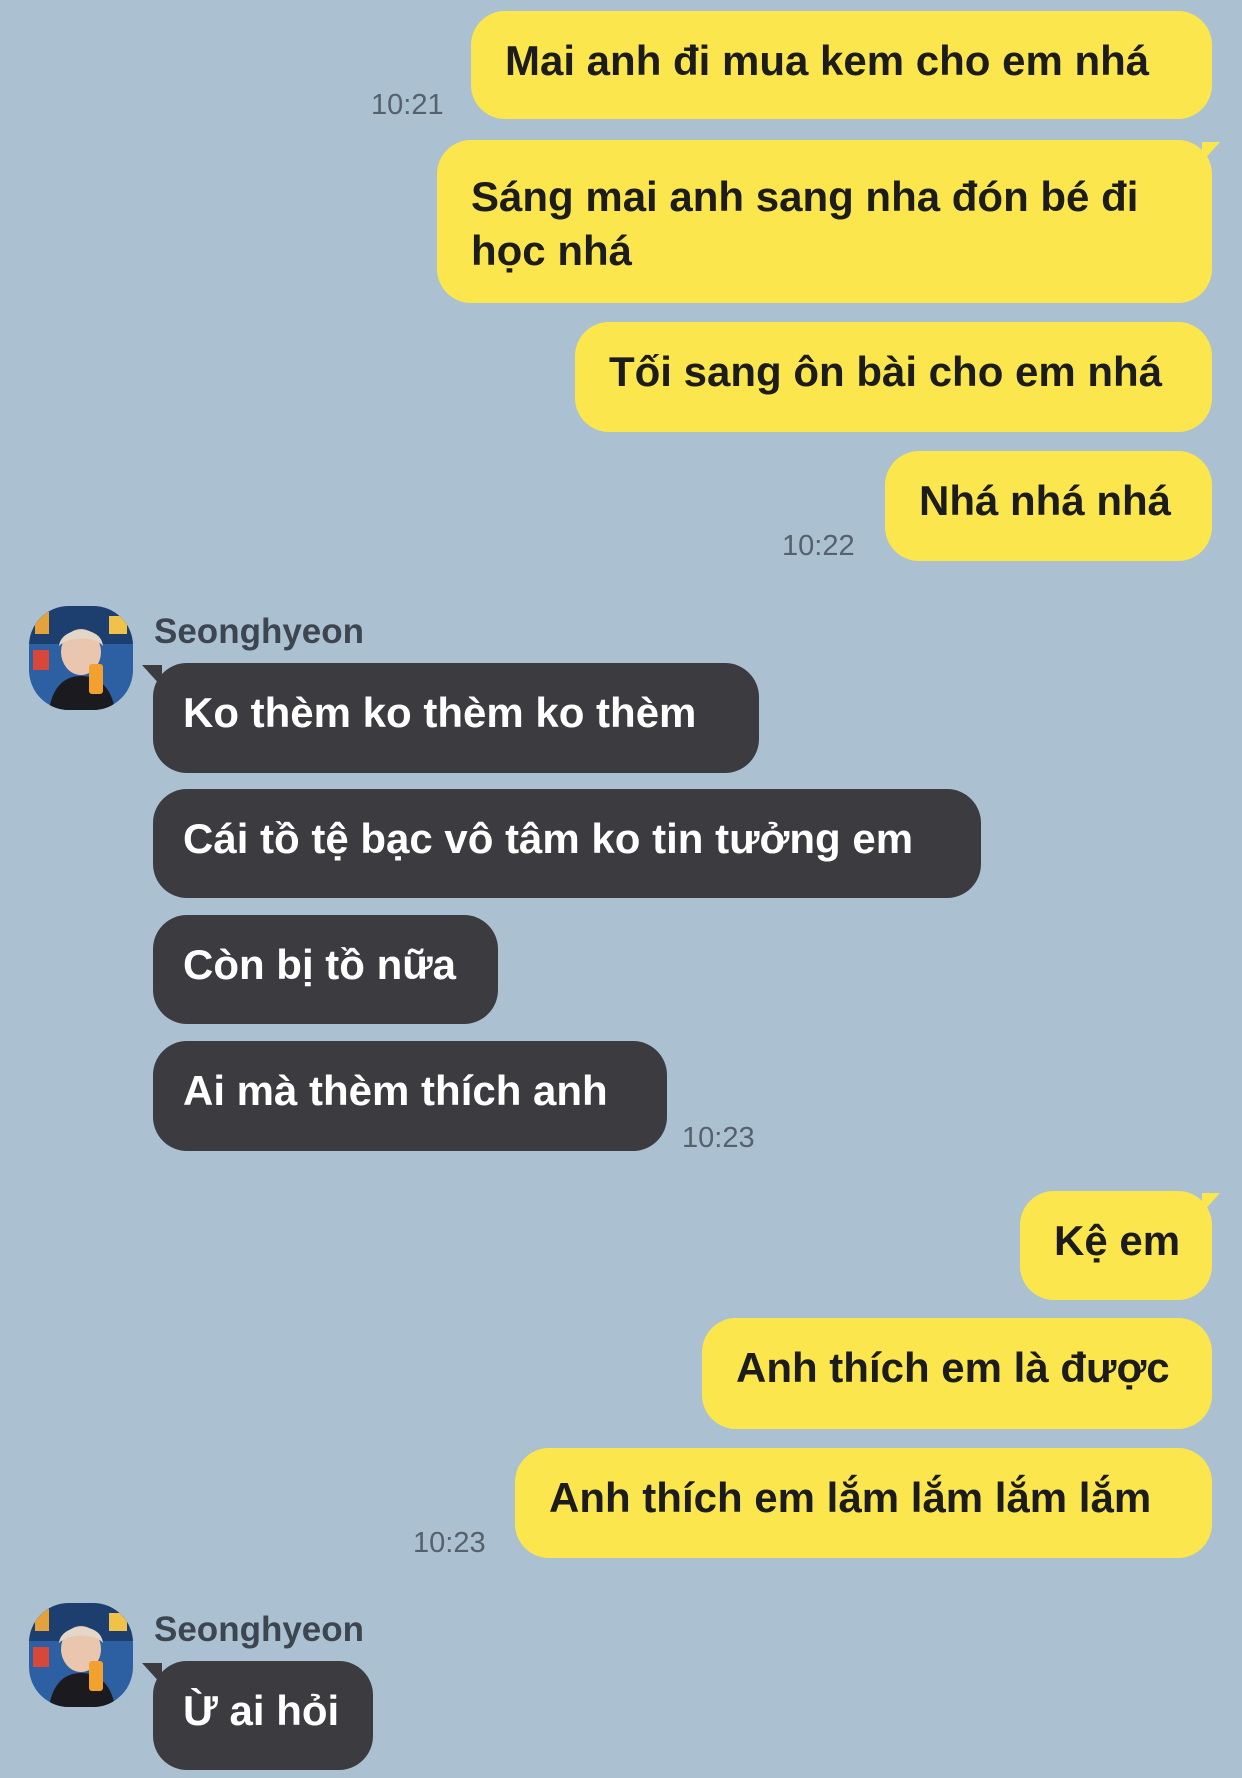 The image size is (1242, 1778). What do you see at coordinates (841, 65) in the screenshot?
I see `outgoing-message-bubble: Mai anh đi mua kem cho em nhá` at bounding box center [841, 65].